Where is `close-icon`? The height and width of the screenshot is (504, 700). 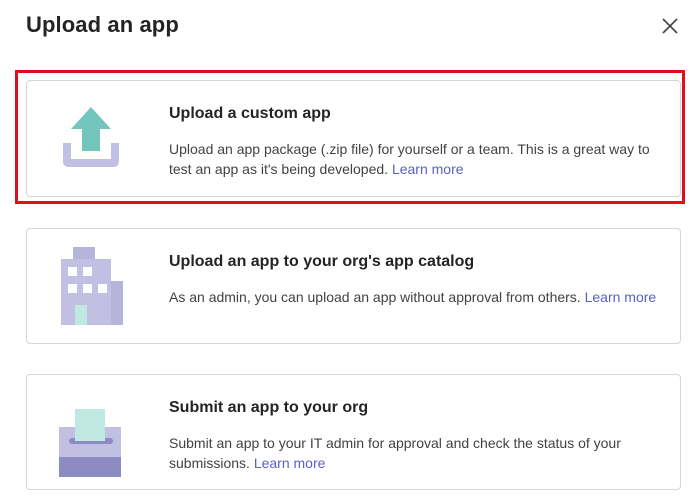
close-icon is located at coordinates (670, 26).